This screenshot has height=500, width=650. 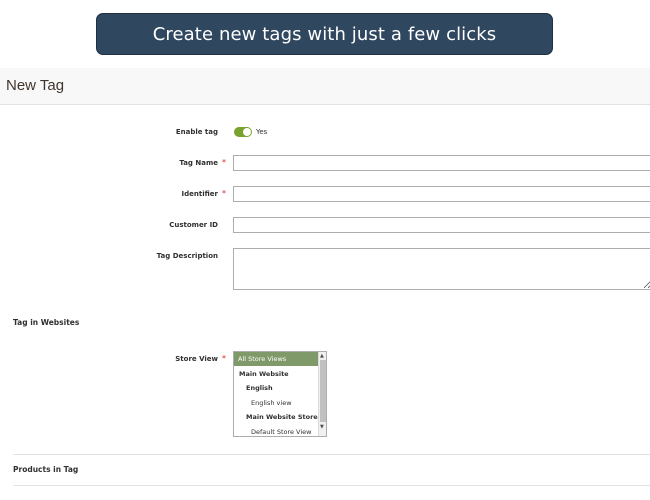 I want to click on customer-id-label: Customer ID, so click(x=193, y=225).